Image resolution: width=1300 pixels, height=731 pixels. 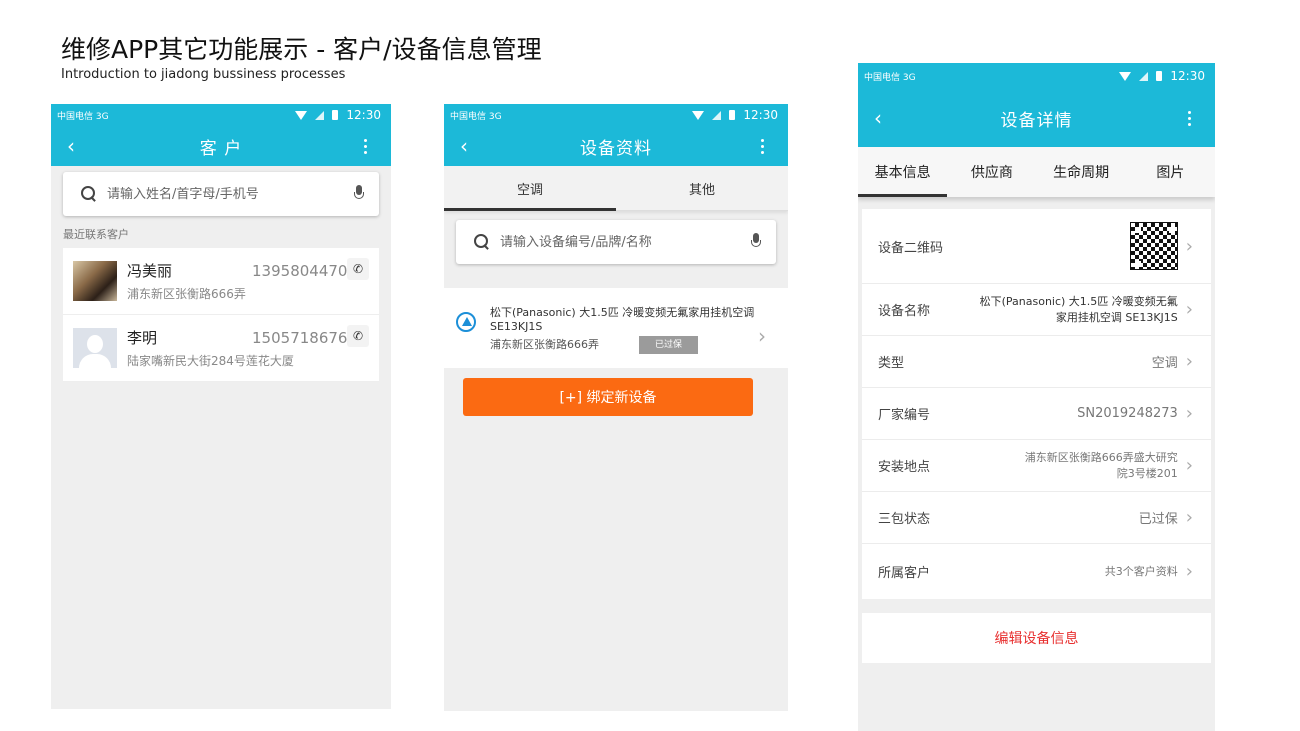 I want to click on device-search-bar, so click(x=616, y=242).